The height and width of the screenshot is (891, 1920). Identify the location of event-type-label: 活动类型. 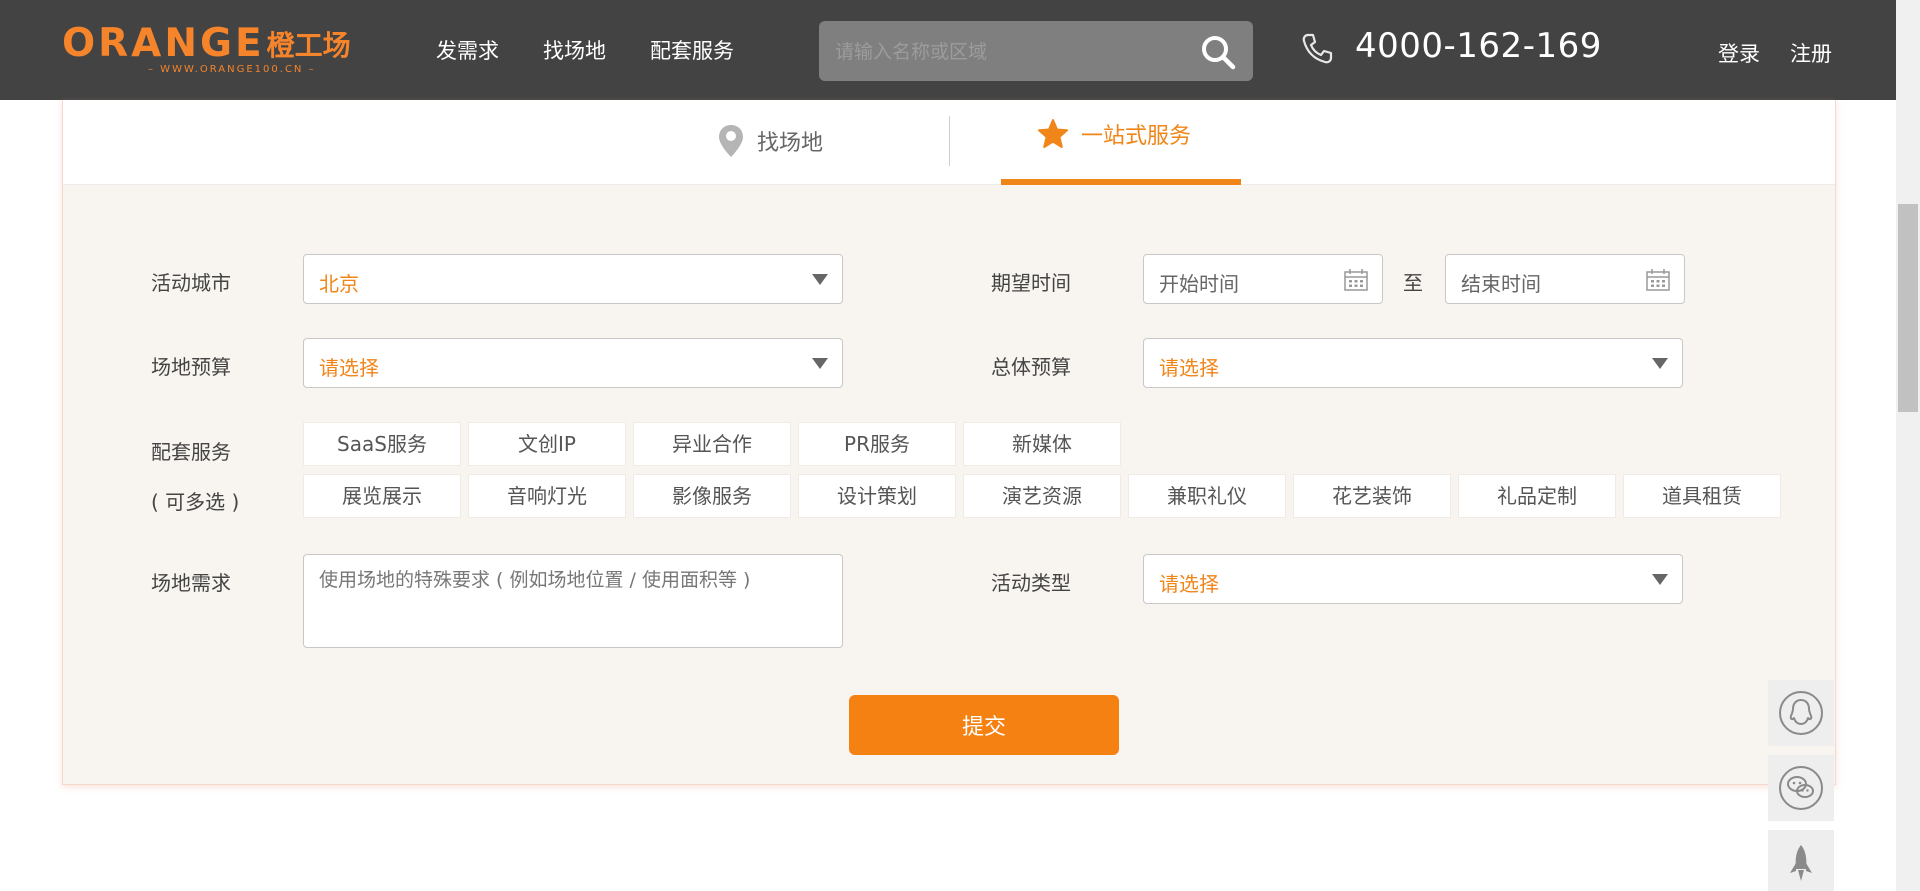
(1031, 583).